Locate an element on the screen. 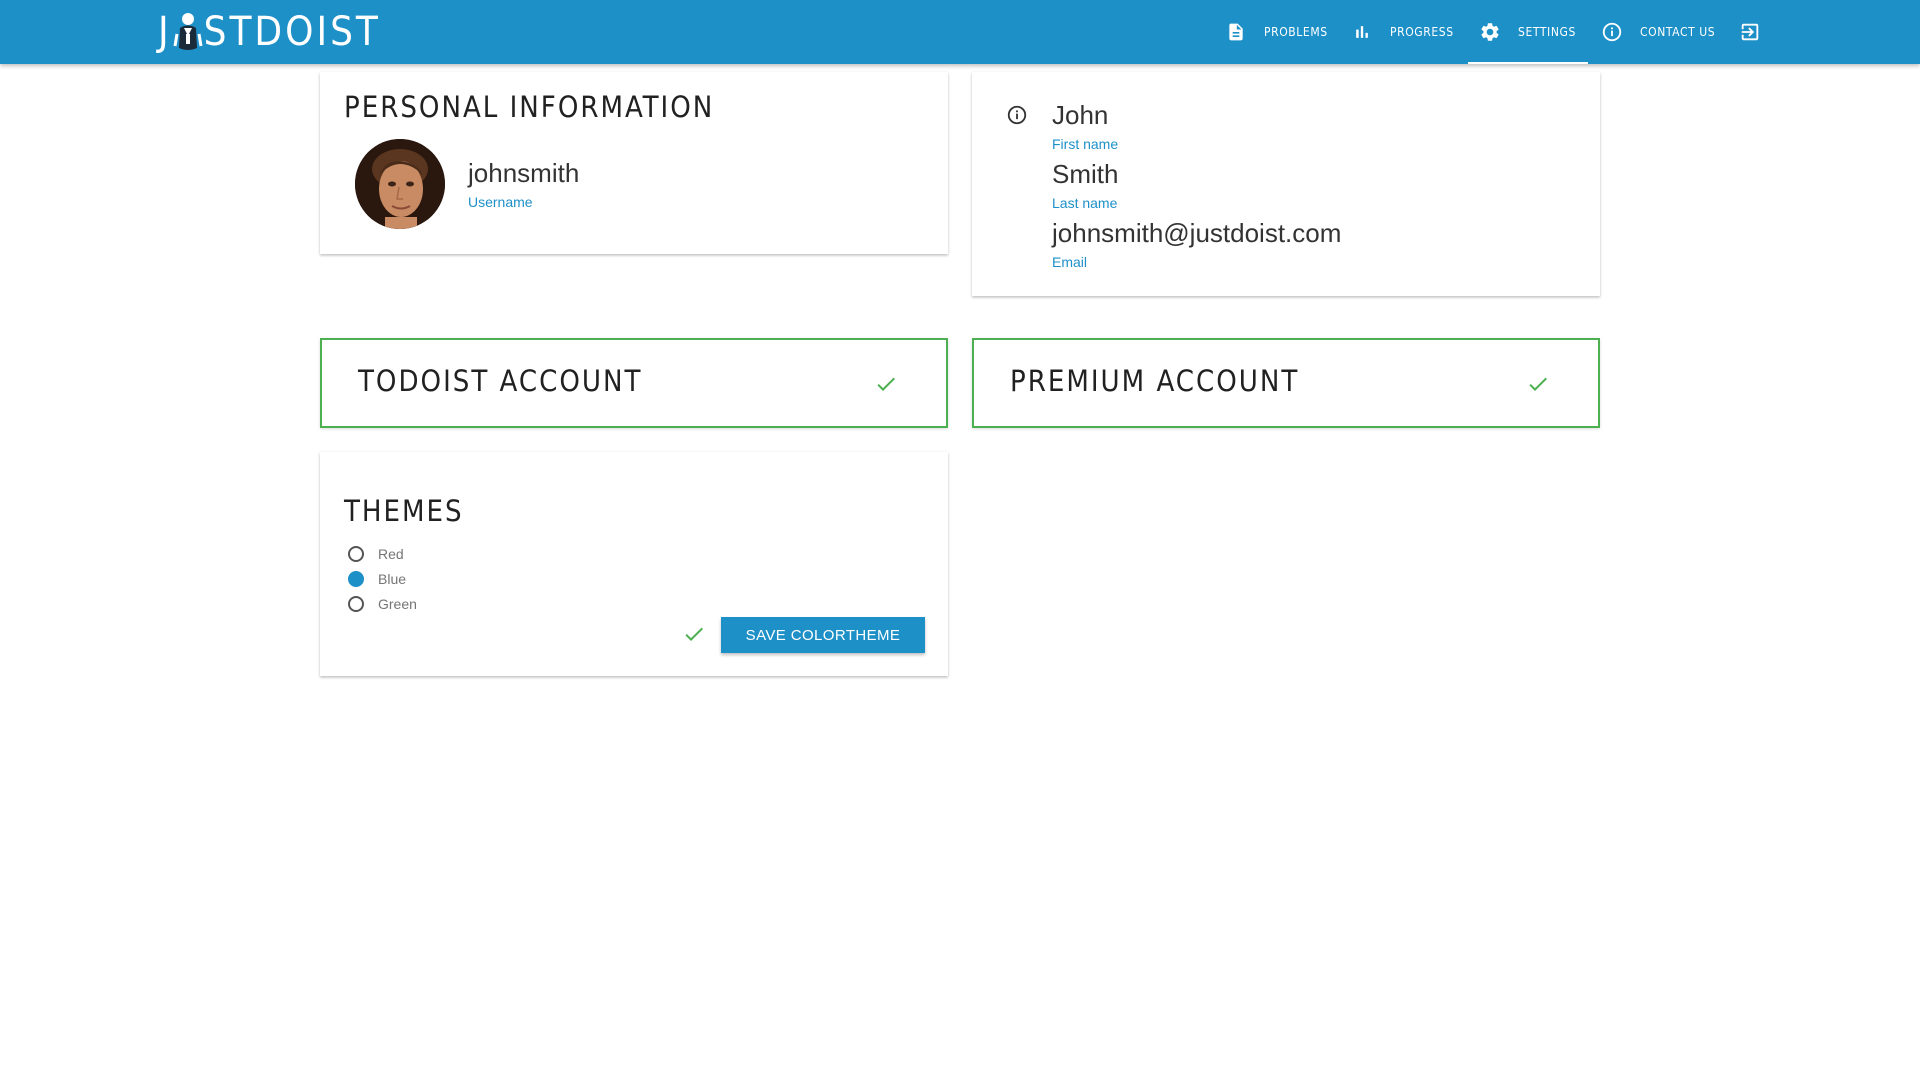  radio-button-selected is located at coordinates (356, 579).